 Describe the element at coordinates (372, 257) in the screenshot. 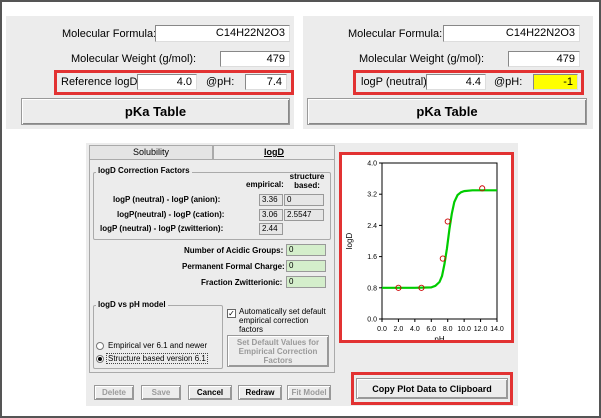

I see `y-tick-label: 1.6` at that location.